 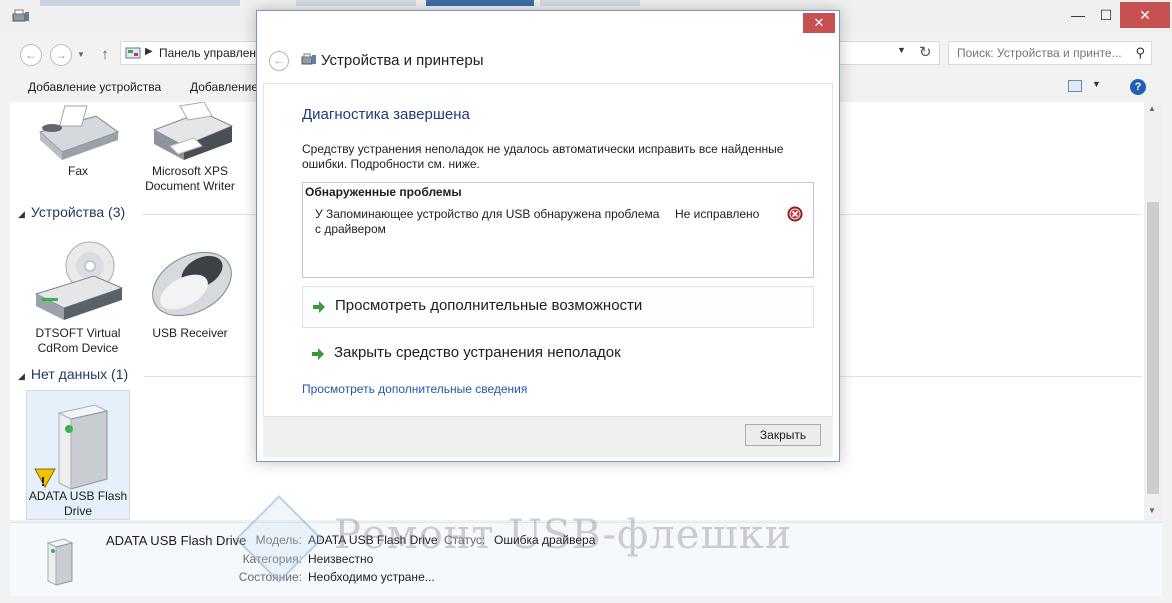 I want to click on recent-locations-dropdown: ▼, so click(x=81, y=54).